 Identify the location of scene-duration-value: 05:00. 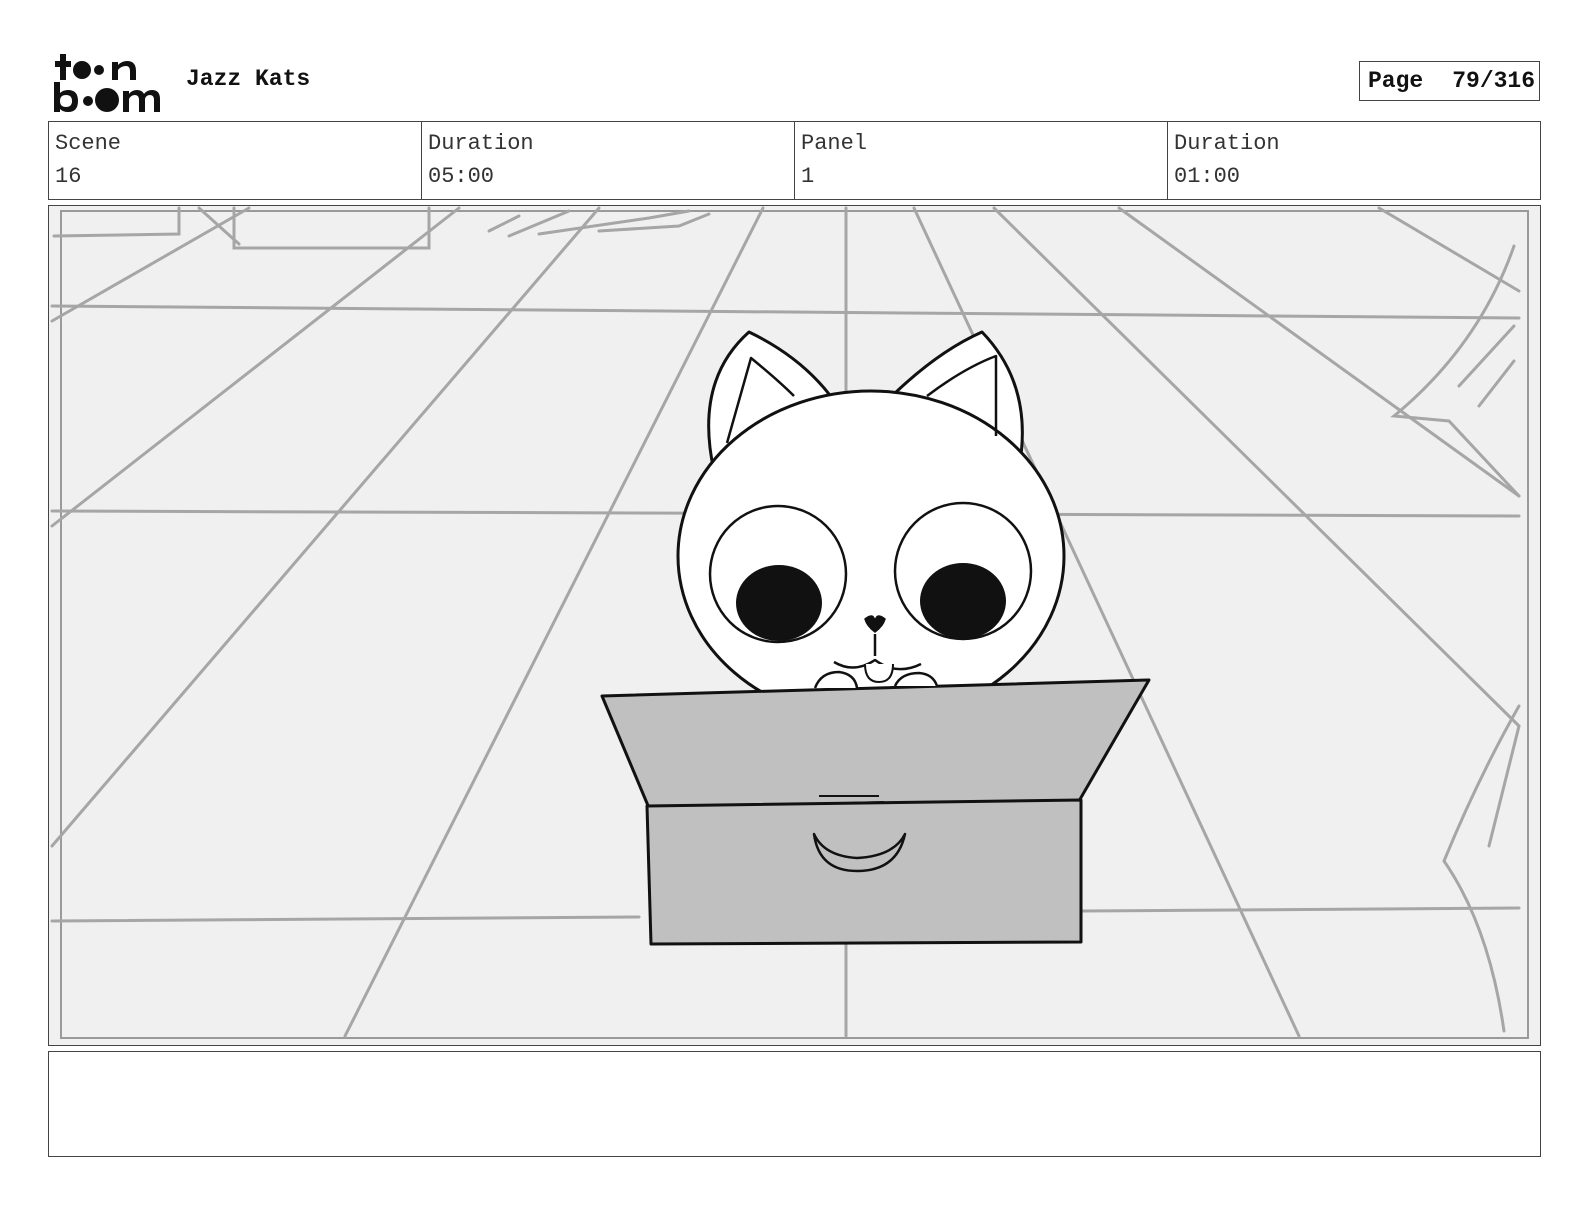
(461, 176).